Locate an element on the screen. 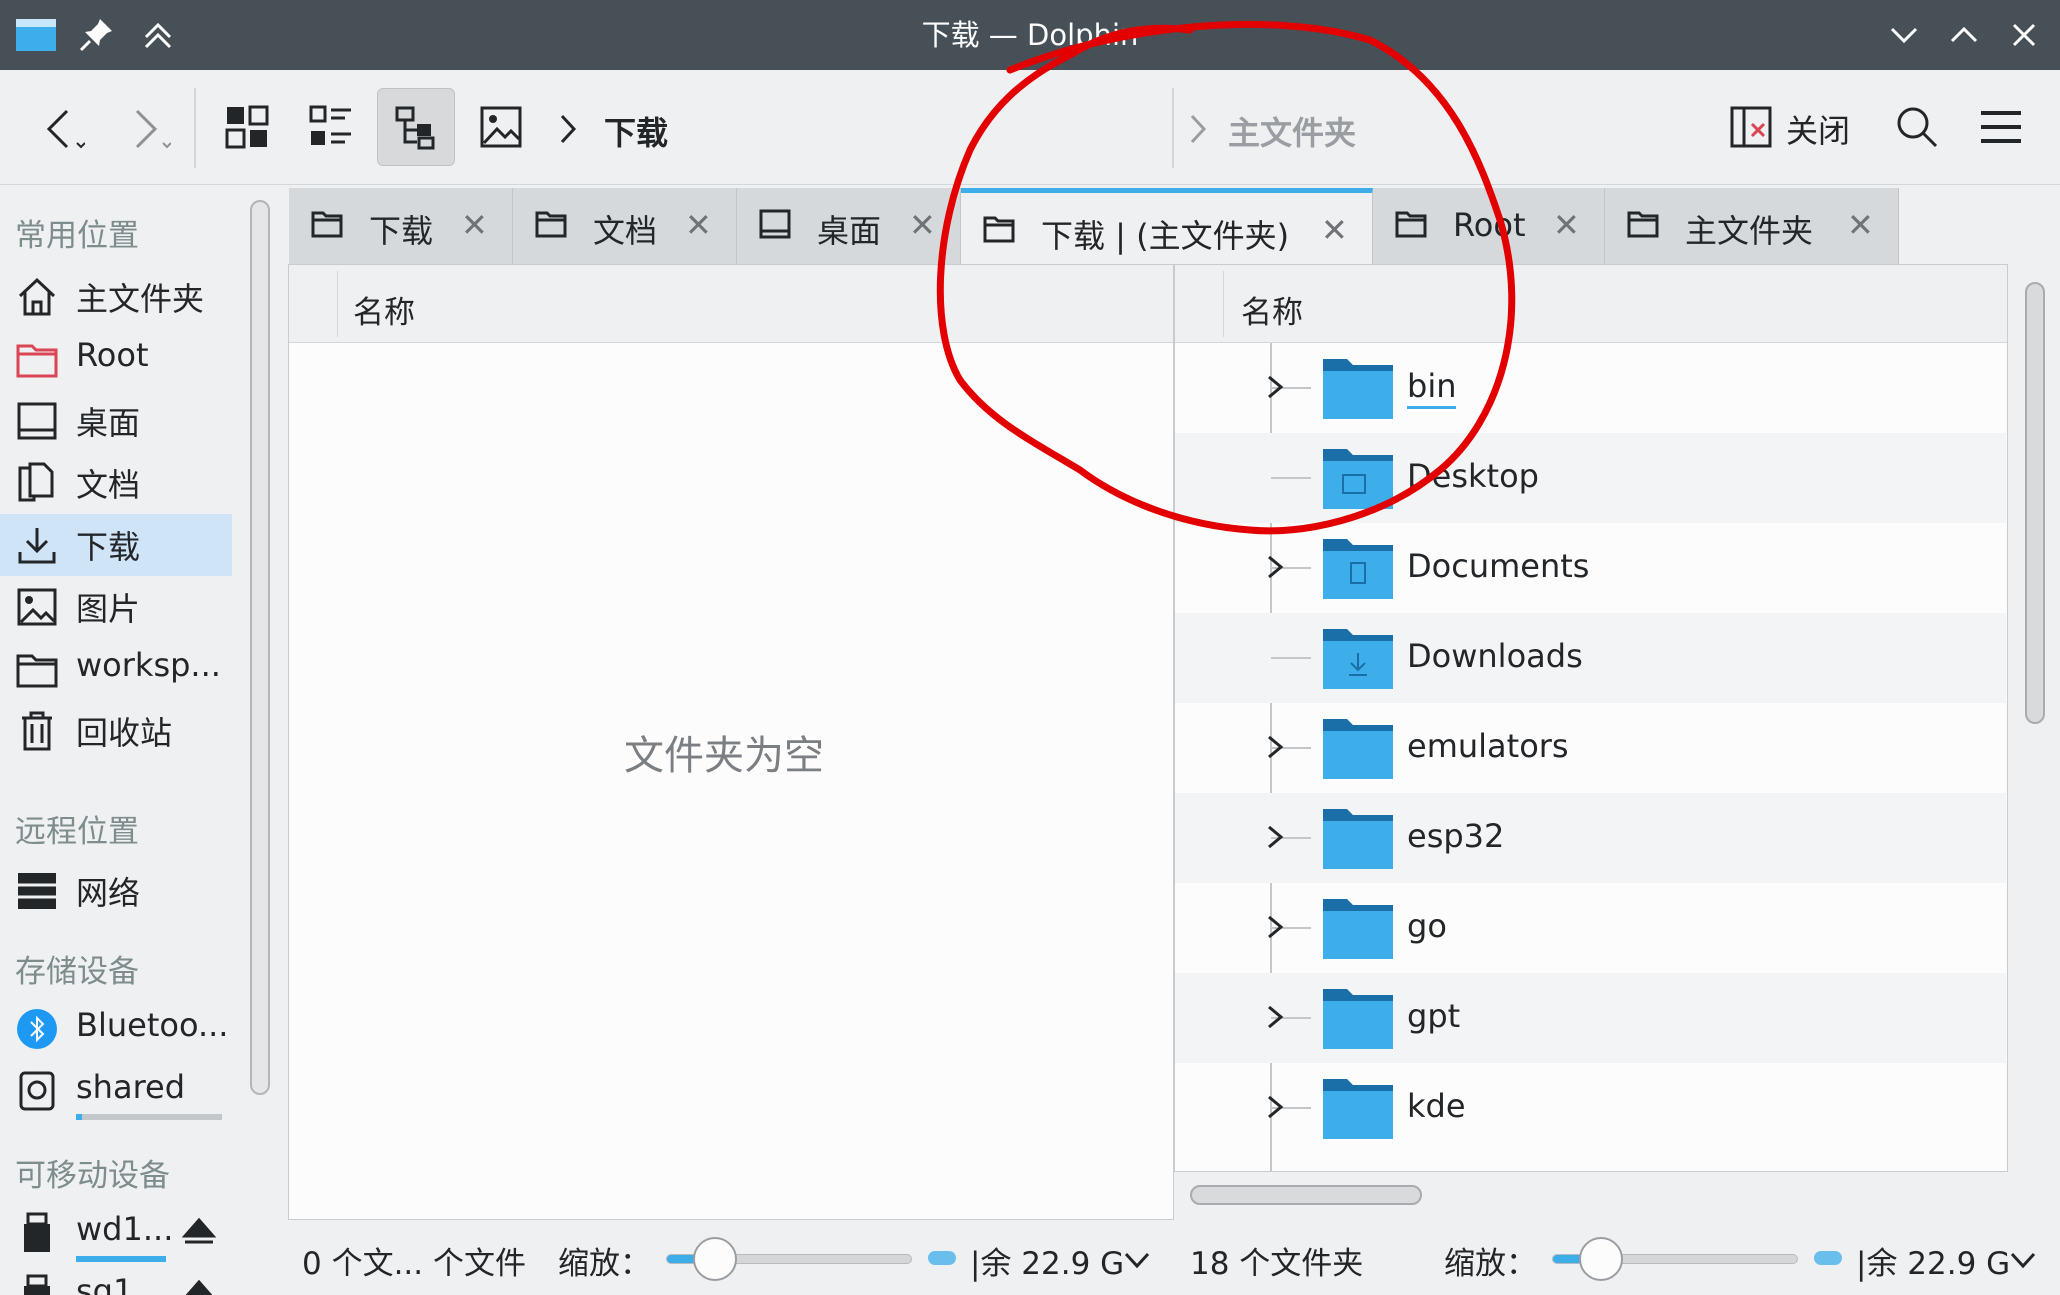  file-name: Documents is located at coordinates (1498, 566).